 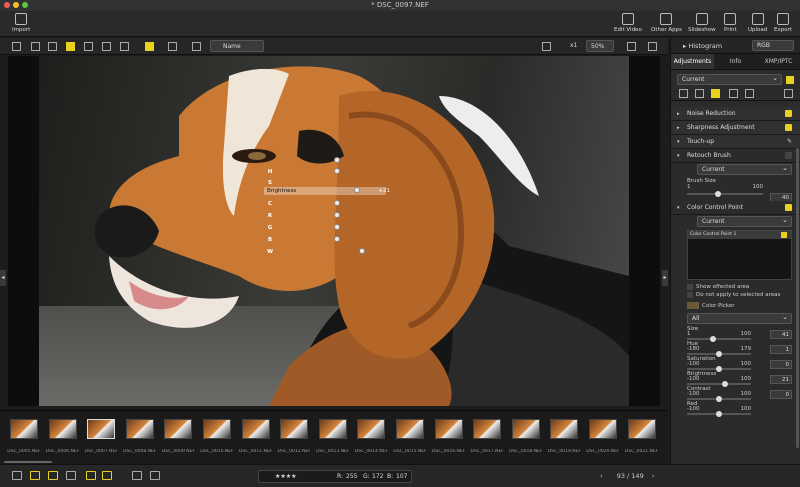 What do you see at coordinates (789, 142) in the screenshot?
I see `edit-icon: ✎` at bounding box center [789, 142].